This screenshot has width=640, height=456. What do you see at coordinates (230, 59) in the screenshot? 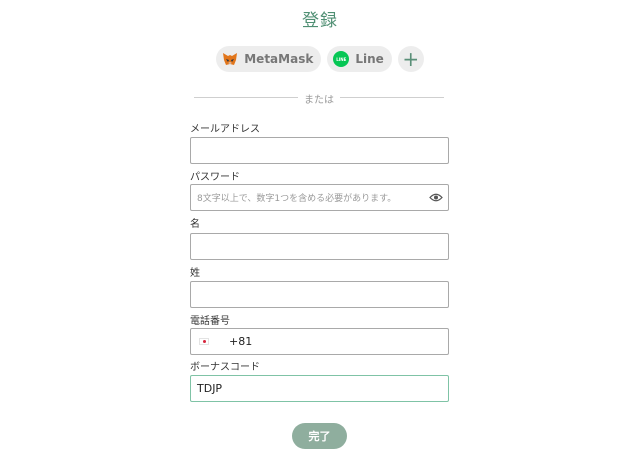
I see `metamask-fox-icon` at bounding box center [230, 59].